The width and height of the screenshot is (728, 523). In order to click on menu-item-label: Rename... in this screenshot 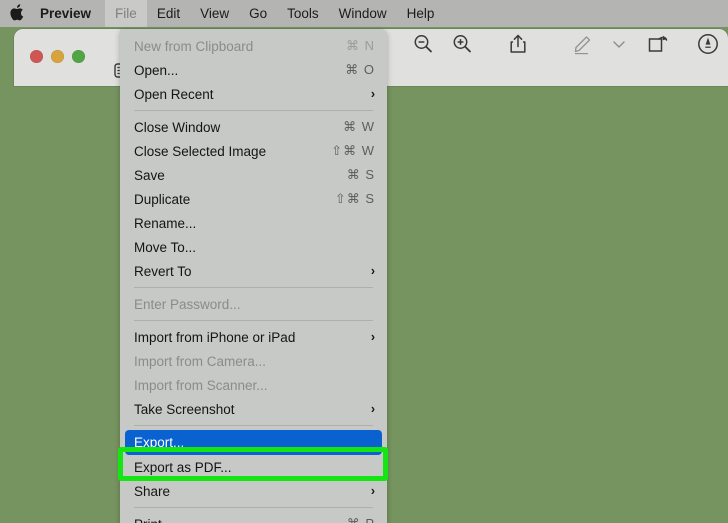, I will do `click(165, 223)`.